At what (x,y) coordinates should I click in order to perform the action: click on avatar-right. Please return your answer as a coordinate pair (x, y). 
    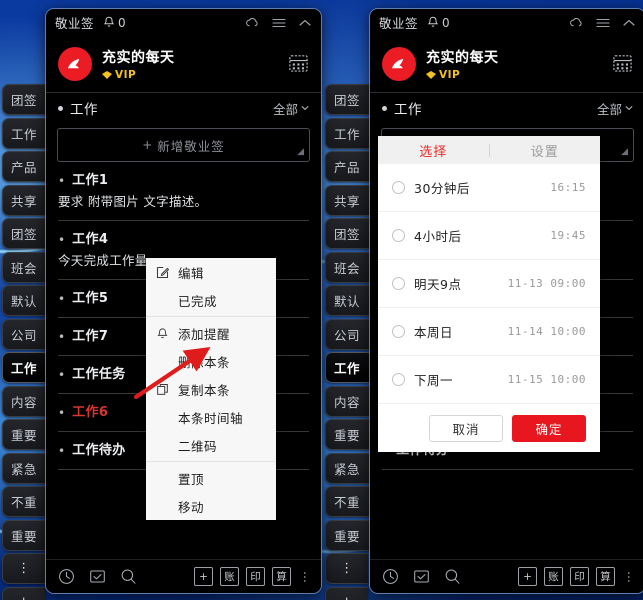
    Looking at the image, I should click on (399, 64).